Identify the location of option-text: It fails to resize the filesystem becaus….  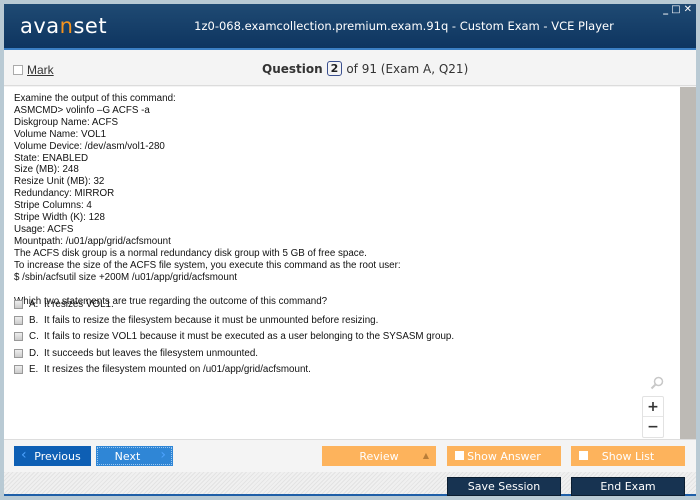
(211, 321).